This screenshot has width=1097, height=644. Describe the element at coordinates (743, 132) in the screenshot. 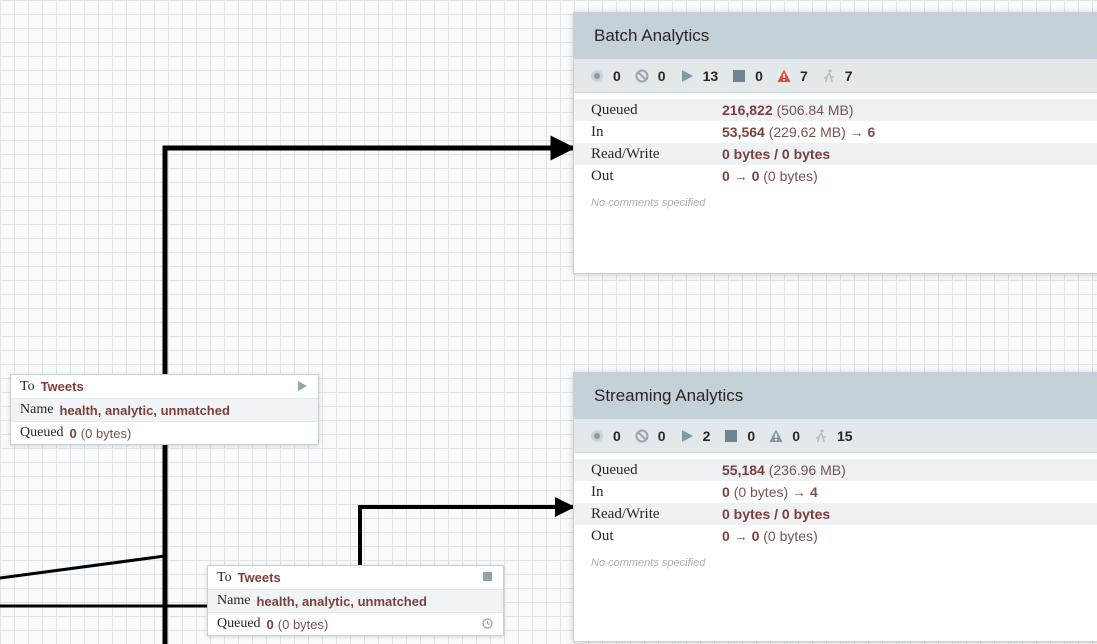

I see `in-value: 53,564` at that location.